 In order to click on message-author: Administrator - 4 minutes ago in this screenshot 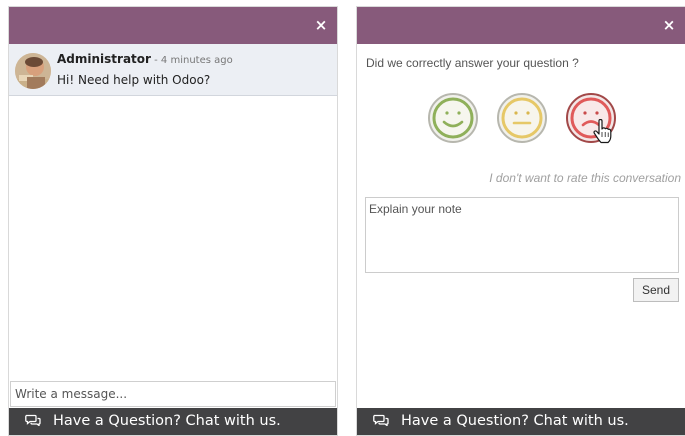, I will do `click(145, 59)`.